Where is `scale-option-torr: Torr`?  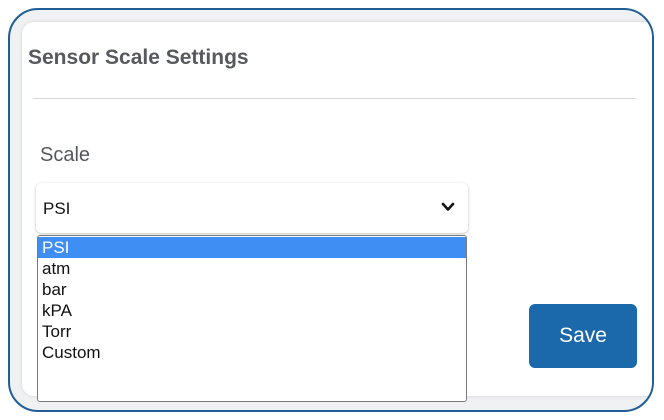 scale-option-torr: Torr is located at coordinates (252, 331).